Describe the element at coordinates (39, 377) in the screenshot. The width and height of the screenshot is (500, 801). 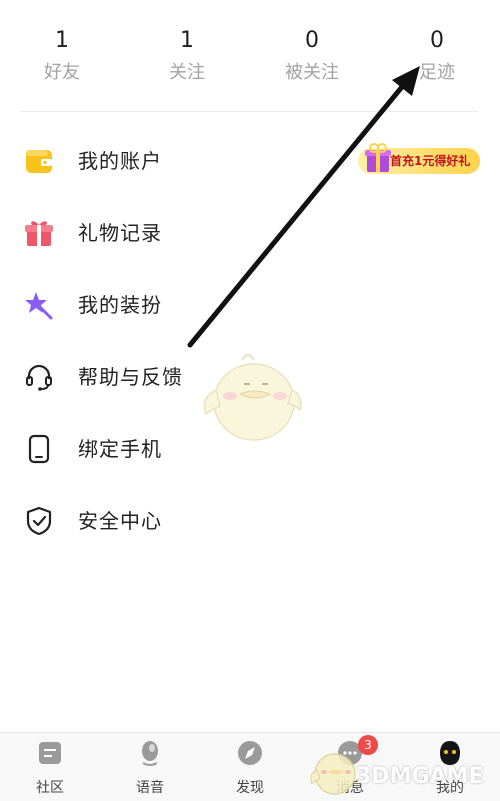
I see `headset-icon` at that location.